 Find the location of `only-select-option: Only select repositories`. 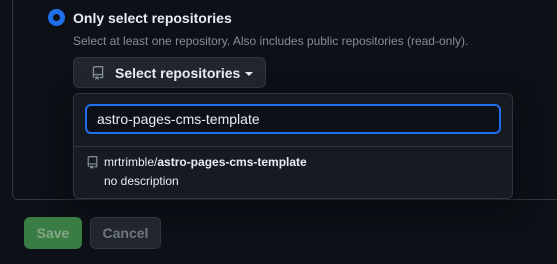

only-select-option: Only select repositories is located at coordinates (140, 17).